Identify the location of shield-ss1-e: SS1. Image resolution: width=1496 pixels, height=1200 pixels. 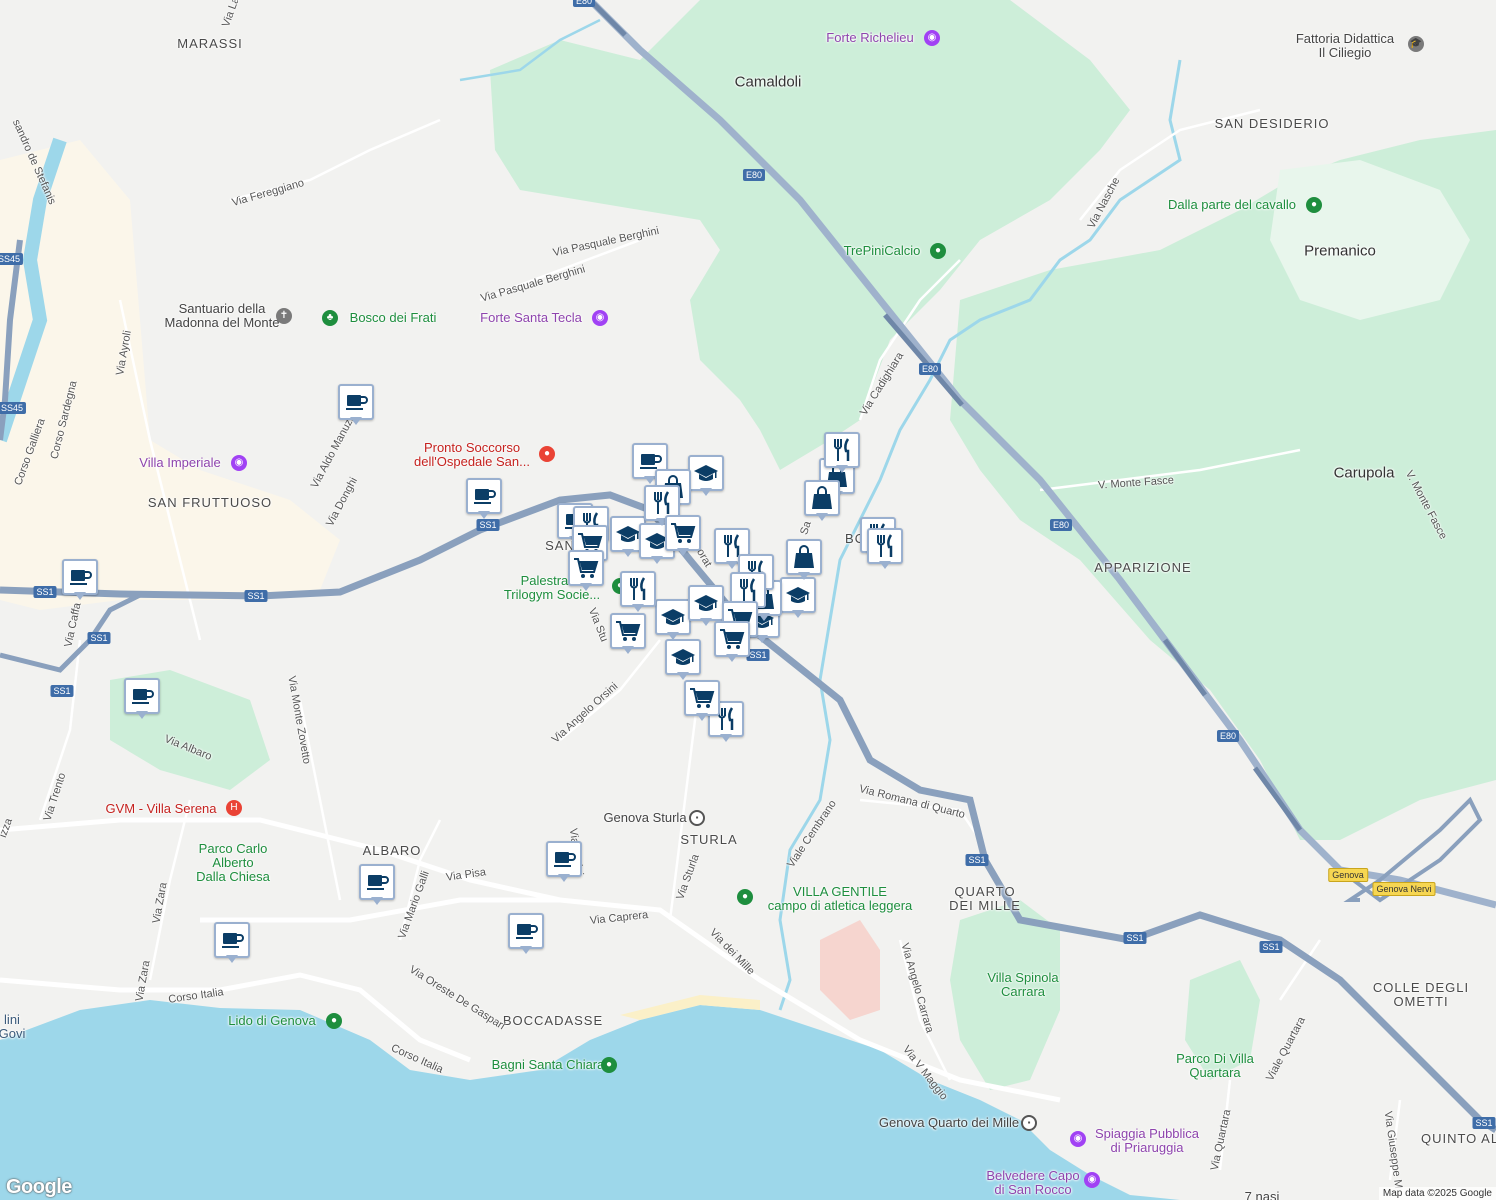
(62, 691).